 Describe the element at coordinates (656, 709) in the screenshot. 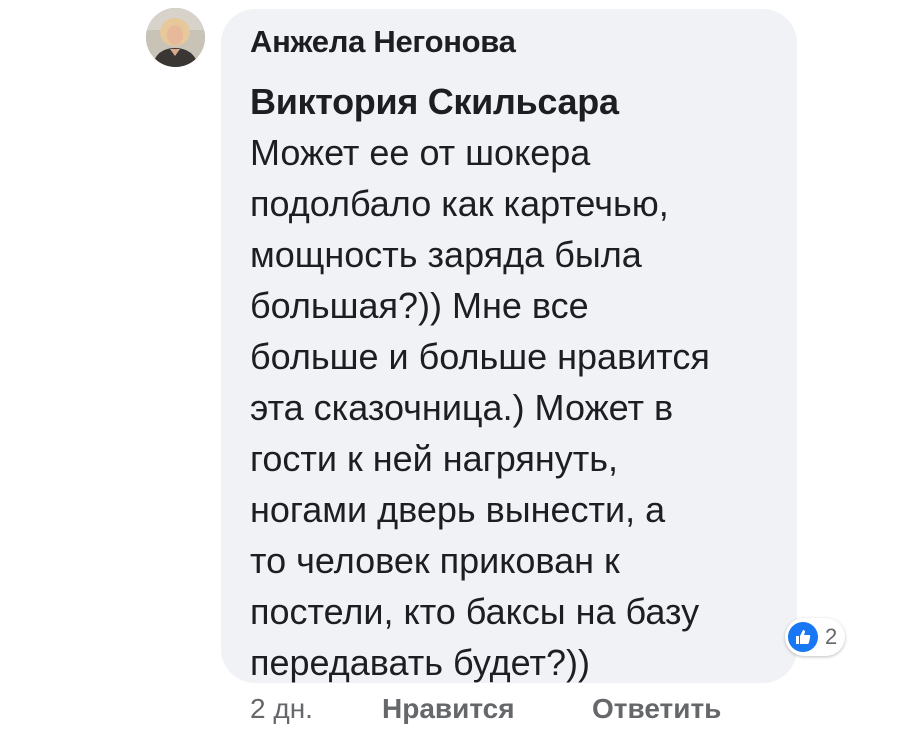

I see `reply-button: Ответить` at that location.